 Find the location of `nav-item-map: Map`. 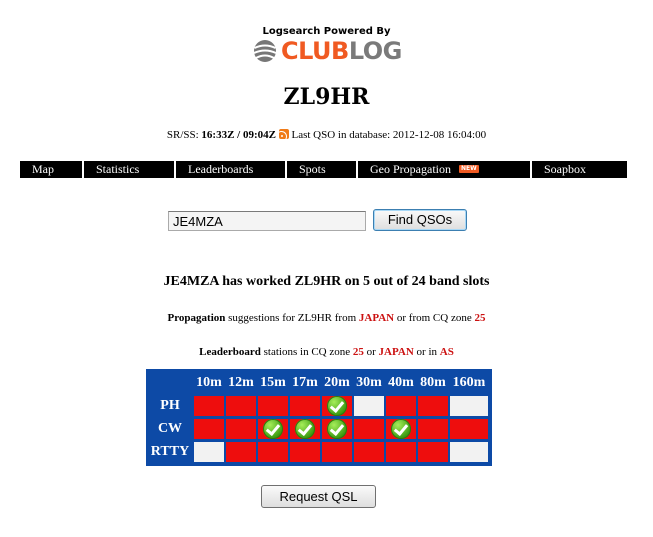

nav-item-map: Map is located at coordinates (51, 169).